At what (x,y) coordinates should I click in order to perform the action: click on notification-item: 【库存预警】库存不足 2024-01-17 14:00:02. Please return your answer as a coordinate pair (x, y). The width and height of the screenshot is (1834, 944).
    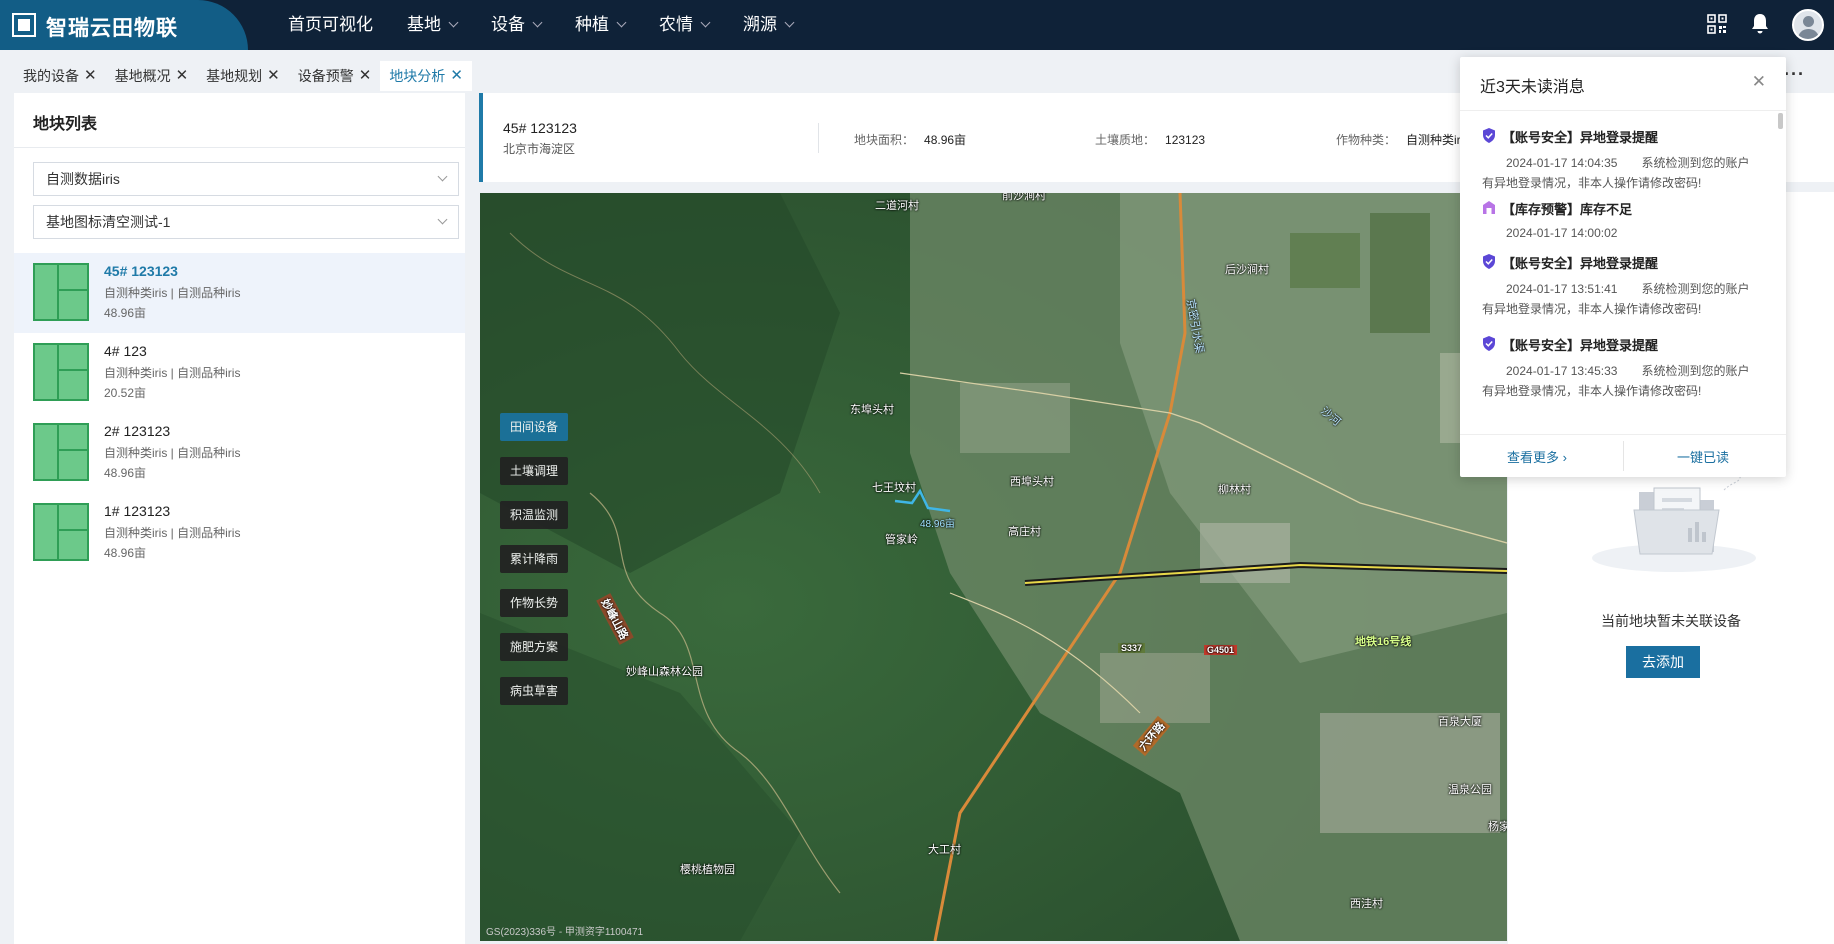
    Looking at the image, I should click on (1623, 219).